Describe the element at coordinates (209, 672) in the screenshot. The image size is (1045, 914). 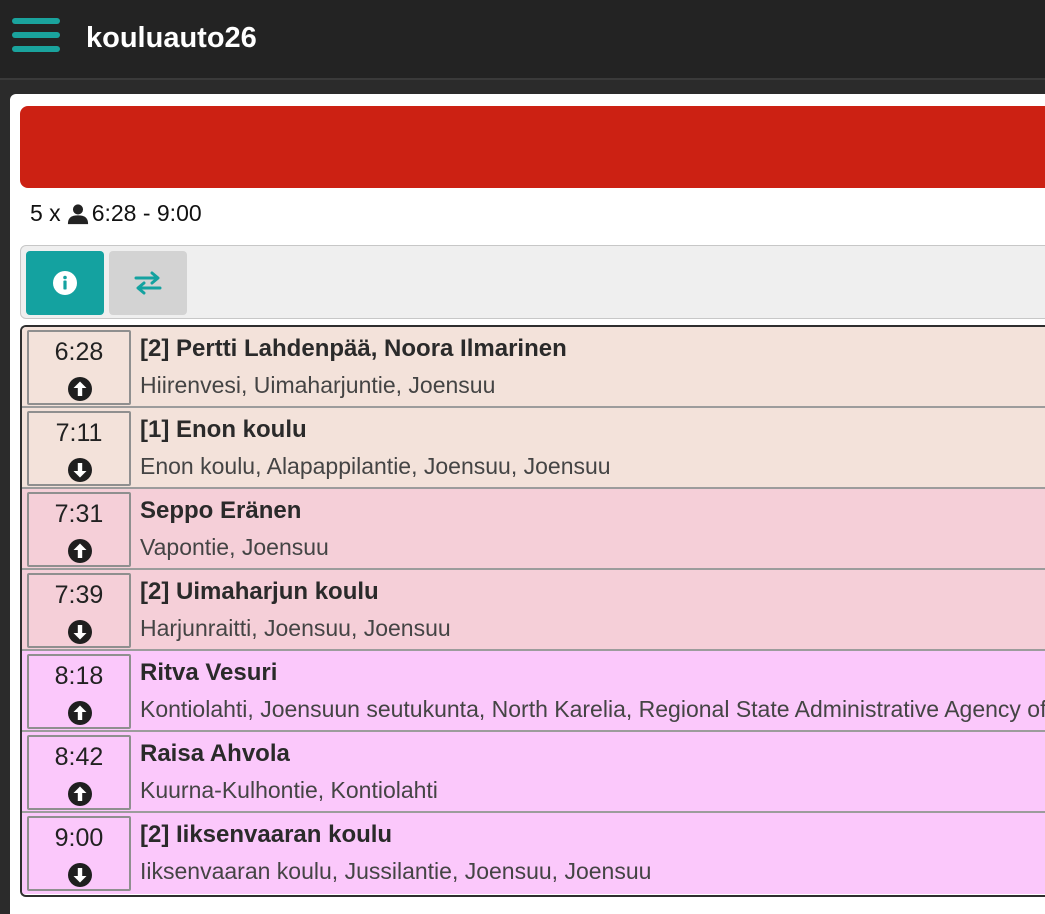
I see `stop-name: Ritva Vesuri` at that location.